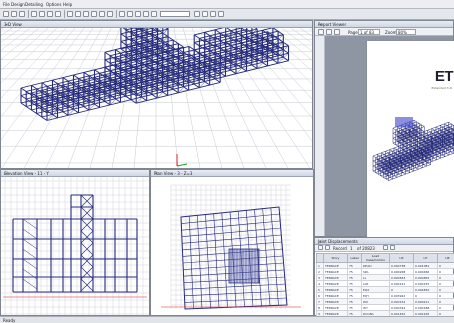 The width and height of the screenshot is (454, 323). What do you see at coordinates (404, 122) in the screenshot?
I see `report-highlight-region` at bounding box center [404, 122].